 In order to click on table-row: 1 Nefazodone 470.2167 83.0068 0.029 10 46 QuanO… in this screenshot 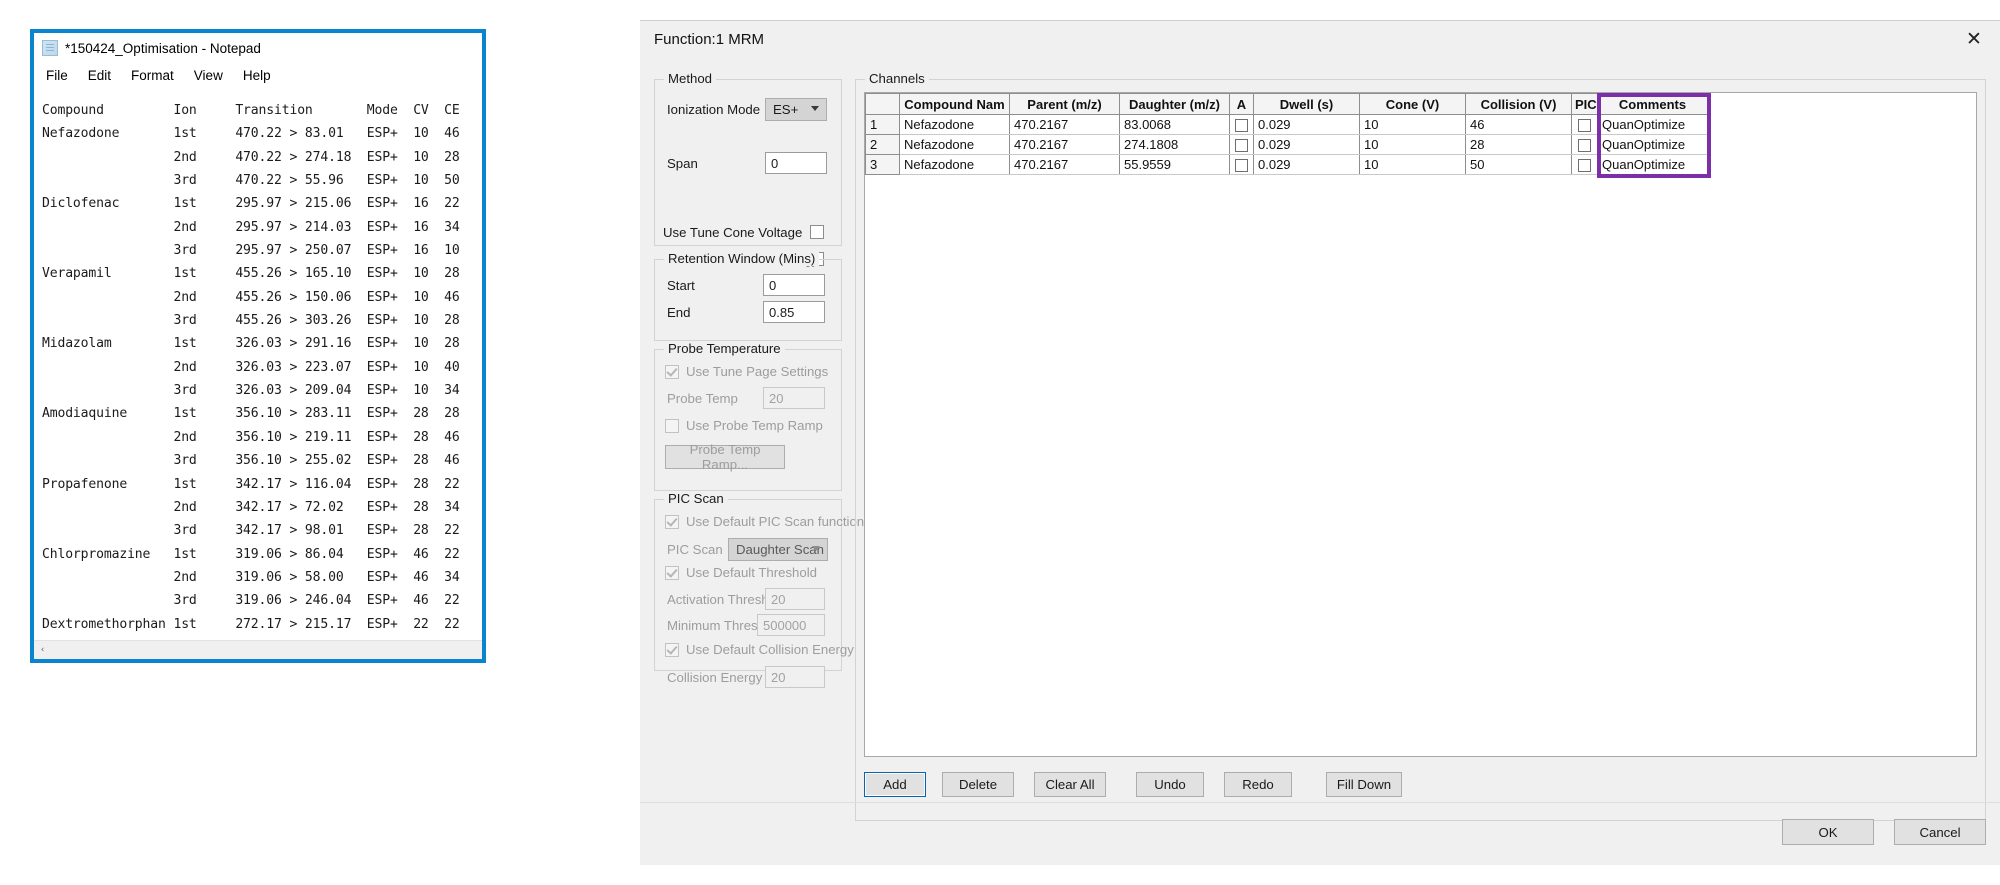, I will do `click(1420, 124)`.